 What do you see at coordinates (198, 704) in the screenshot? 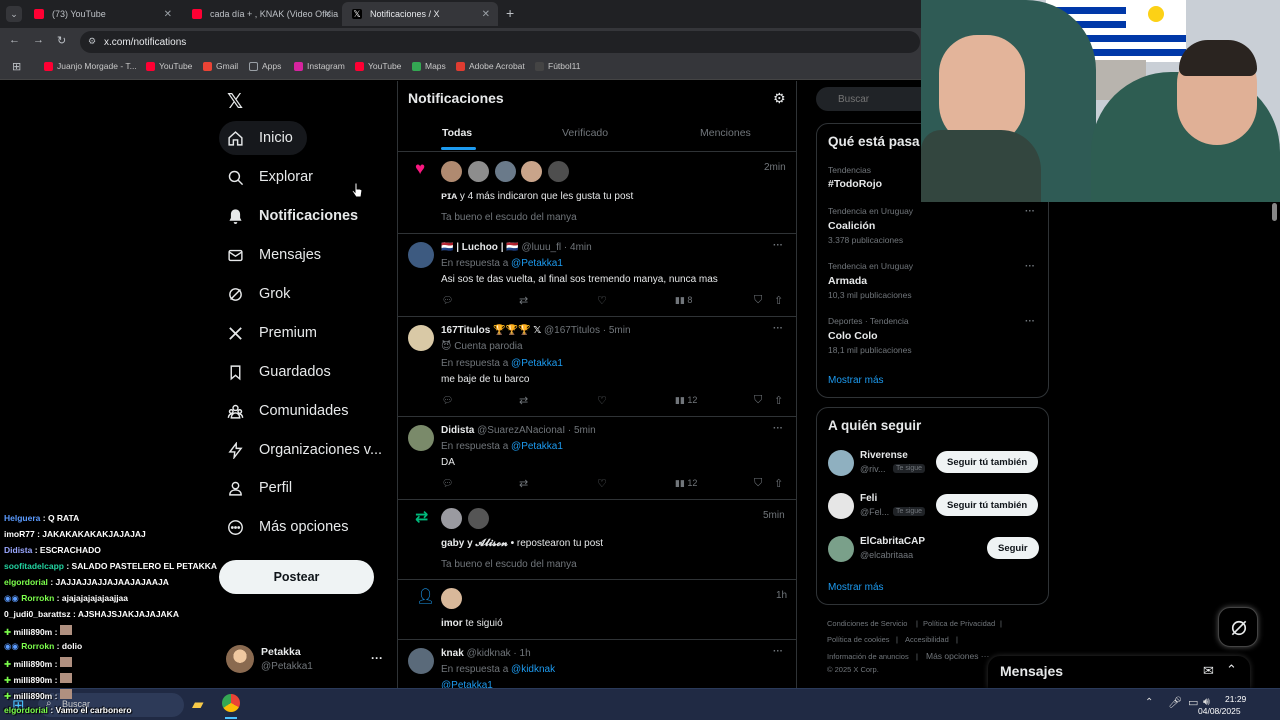
I see `file-explorer-icon: ▰` at bounding box center [198, 704].